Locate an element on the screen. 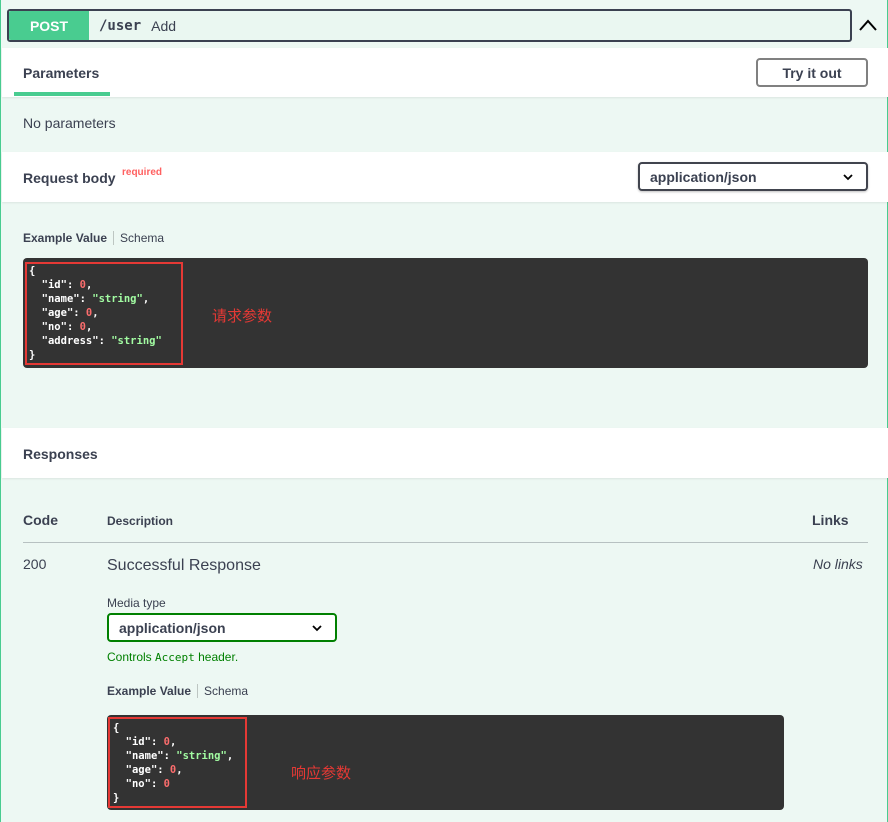 The image size is (888, 822). operation-summary: POST /user Add is located at coordinates (429, 25).